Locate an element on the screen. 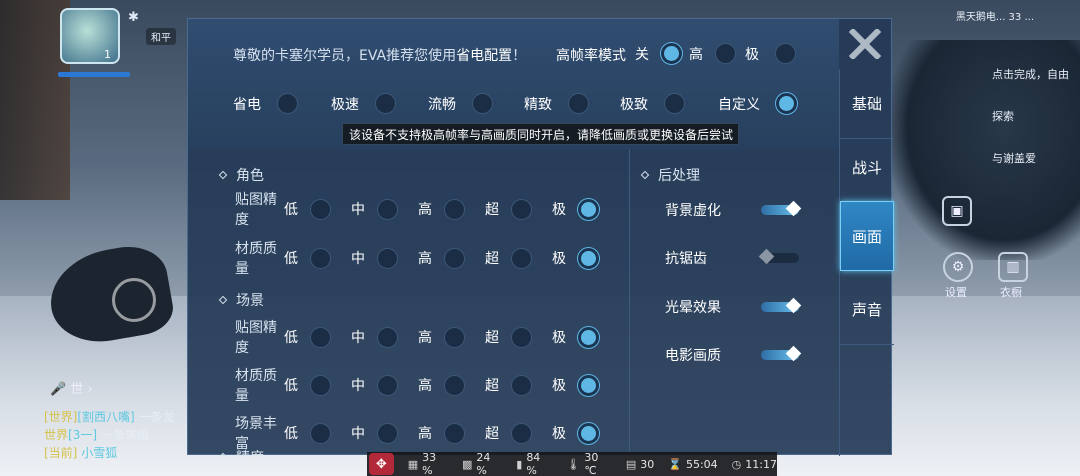 The height and width of the screenshot is (476, 1080). gpu-usage: ▩ 24 % is located at coordinates (476, 463).